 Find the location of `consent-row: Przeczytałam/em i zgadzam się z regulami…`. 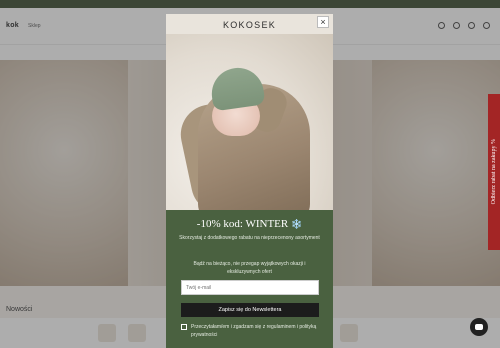

consent-row: Przeczytałam/em i zgadzam się z regulami… is located at coordinates (251, 331).